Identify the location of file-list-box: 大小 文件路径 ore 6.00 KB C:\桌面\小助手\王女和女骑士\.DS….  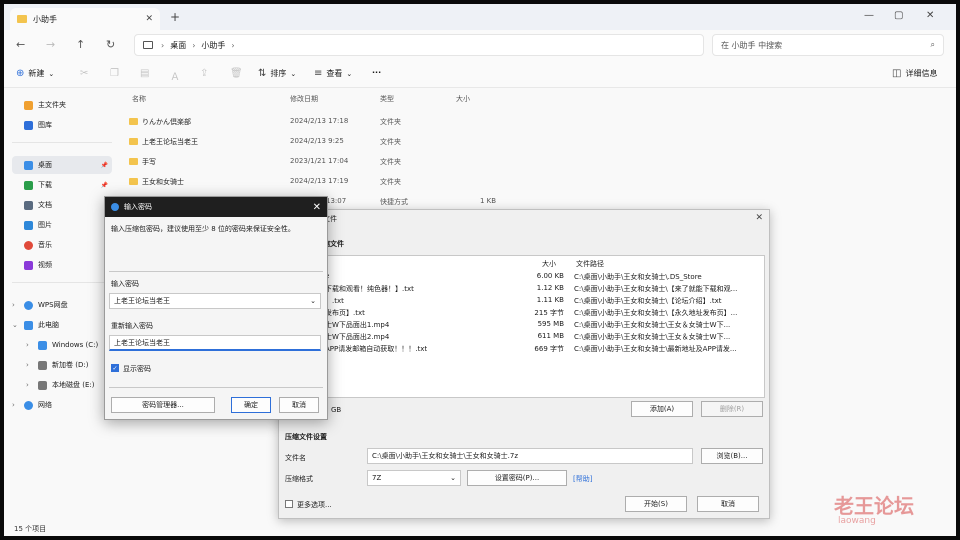
(539, 326).